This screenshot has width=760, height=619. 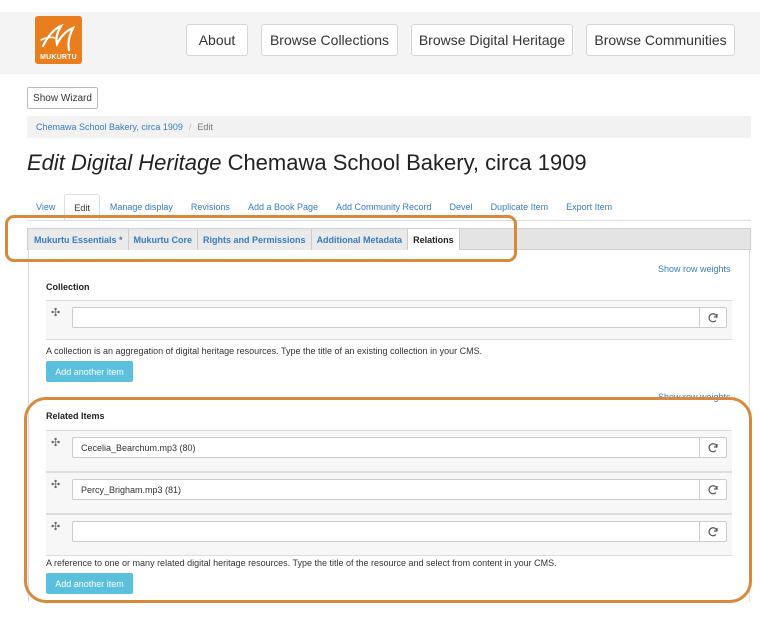 I want to click on collection-add-another-button: Add another item, so click(x=89, y=371).